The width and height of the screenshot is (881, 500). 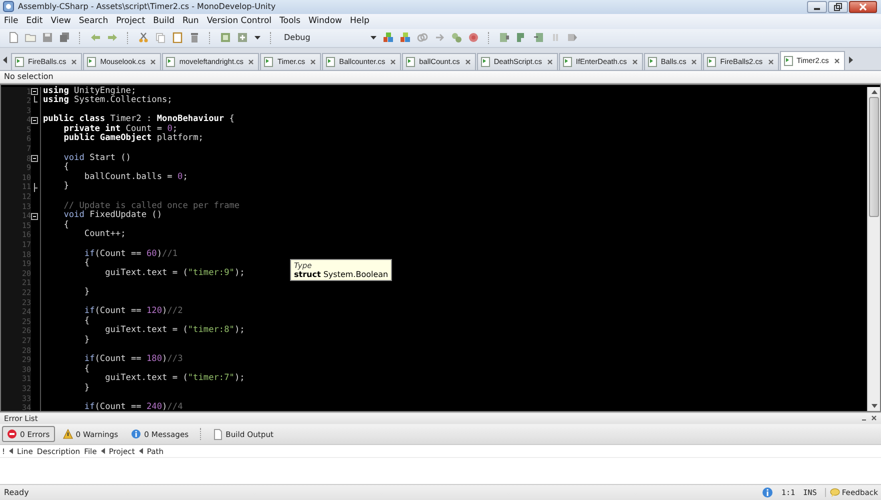 What do you see at coordinates (104, 234) in the screenshot?
I see `code-line: Count++;` at bounding box center [104, 234].